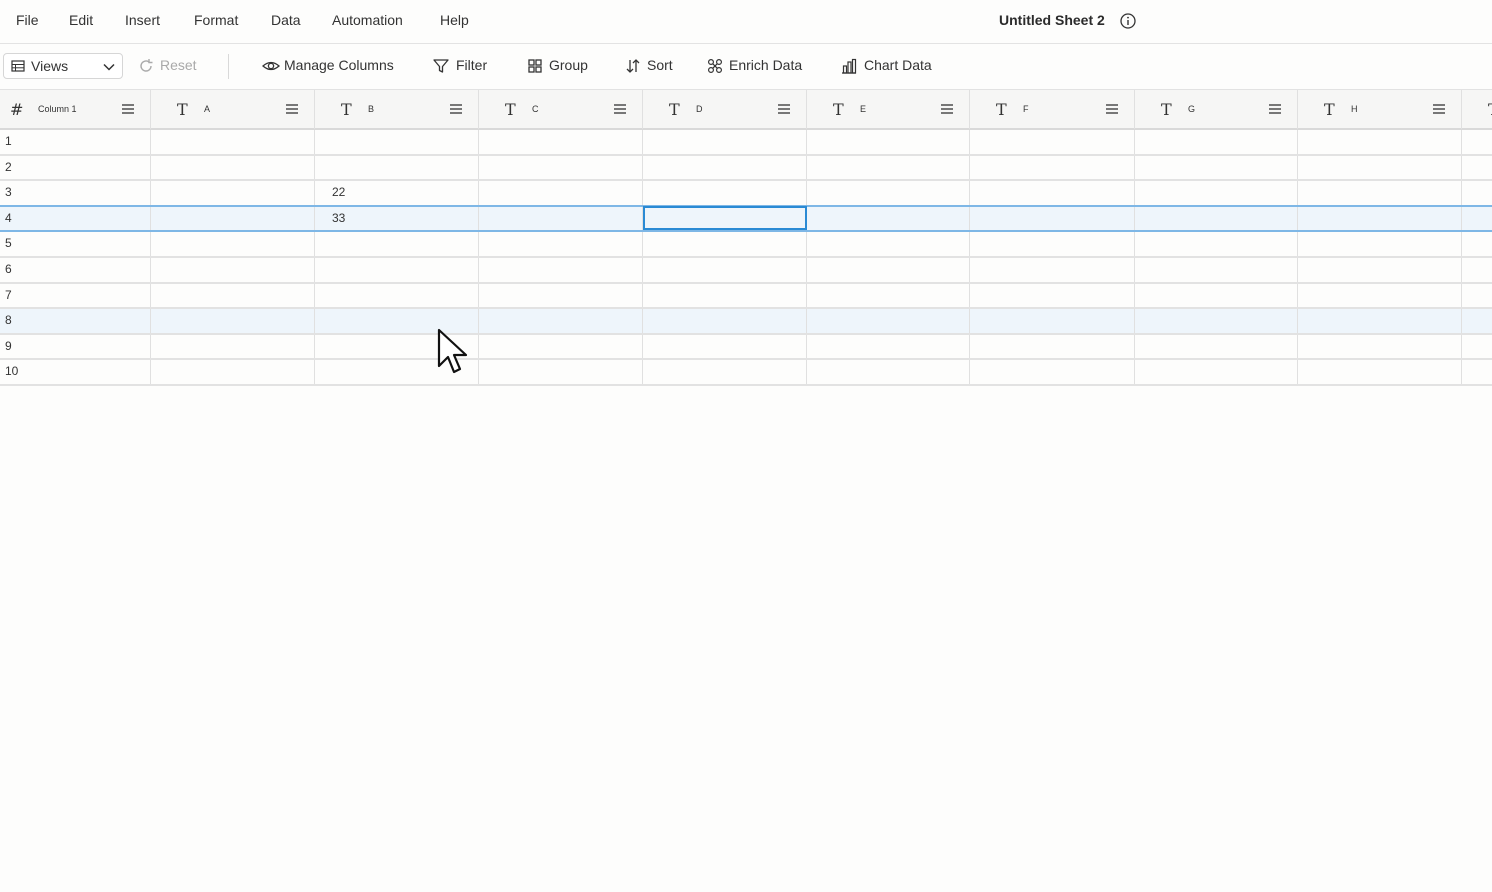 The height and width of the screenshot is (892, 1492). I want to click on column-header: TF, so click(1052, 109).